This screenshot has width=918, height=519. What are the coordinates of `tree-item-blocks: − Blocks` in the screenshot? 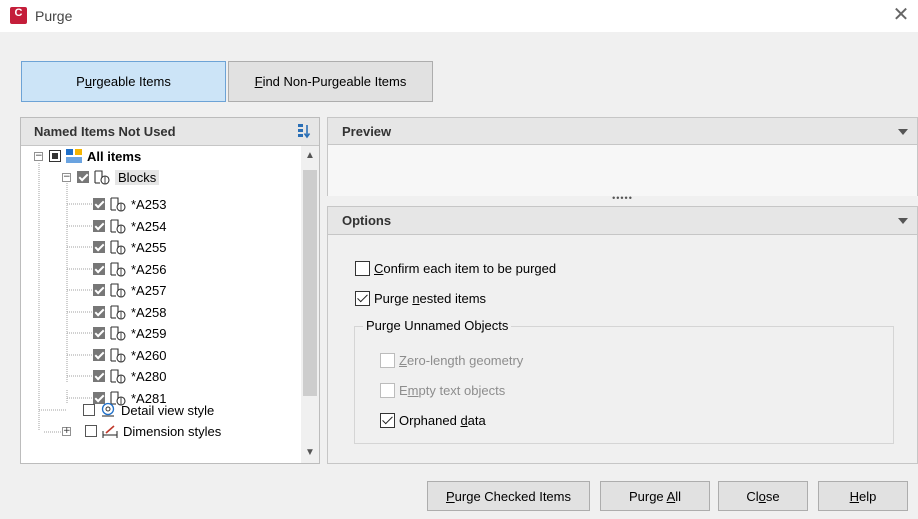 It's located at (111, 177).